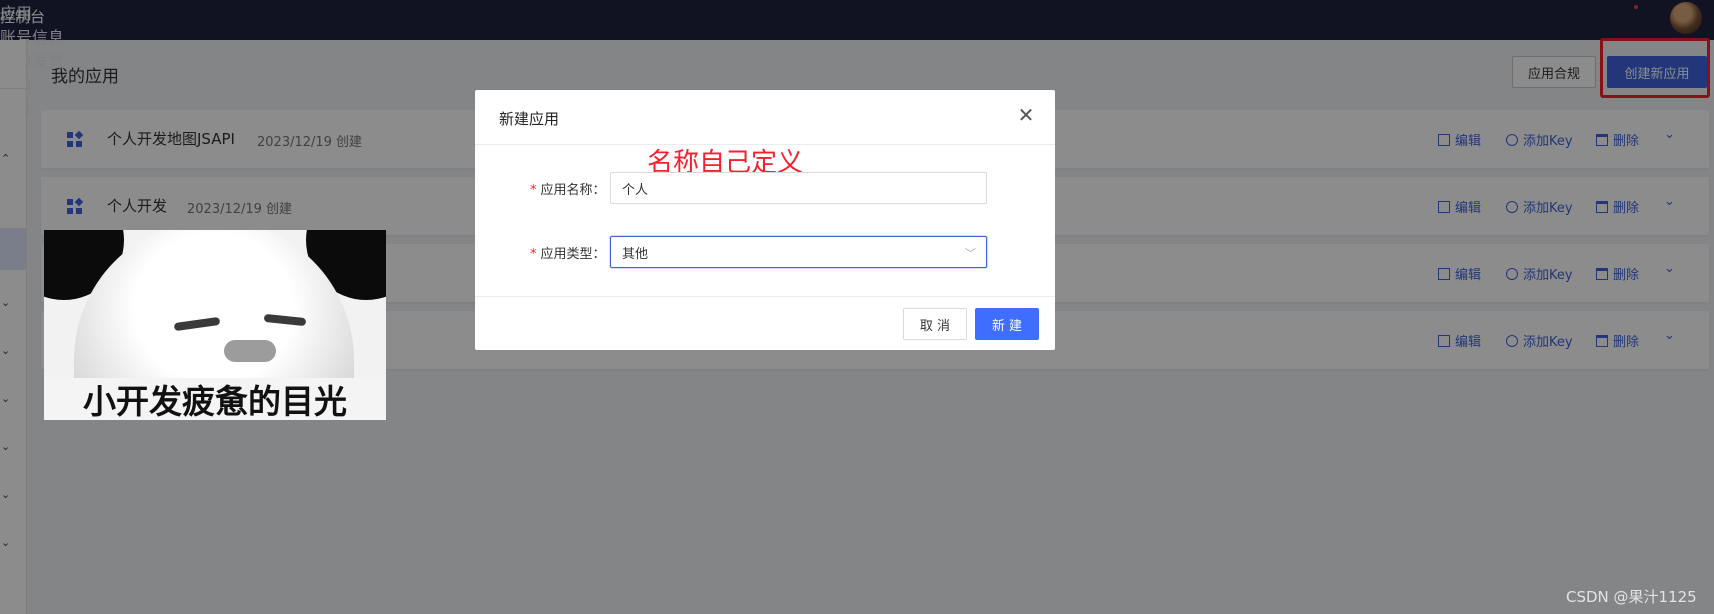 Image resolution: width=1714 pixels, height=614 pixels. Describe the element at coordinates (765, 296) in the screenshot. I see `dialog-divider` at that location.